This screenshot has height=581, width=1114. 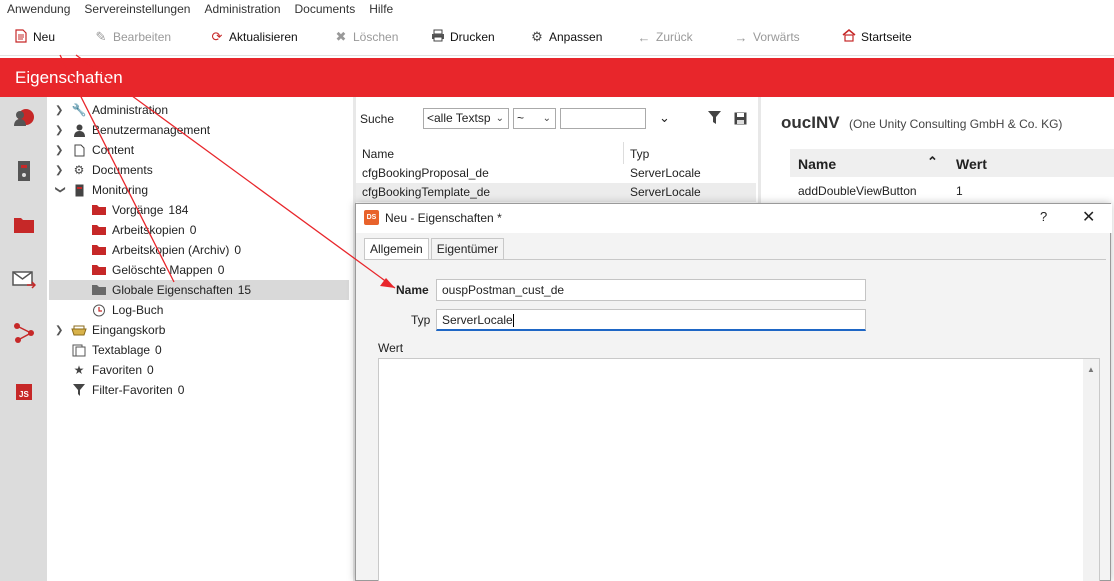 I want to click on scroll-up-icon: ▲, so click(x=1091, y=369).